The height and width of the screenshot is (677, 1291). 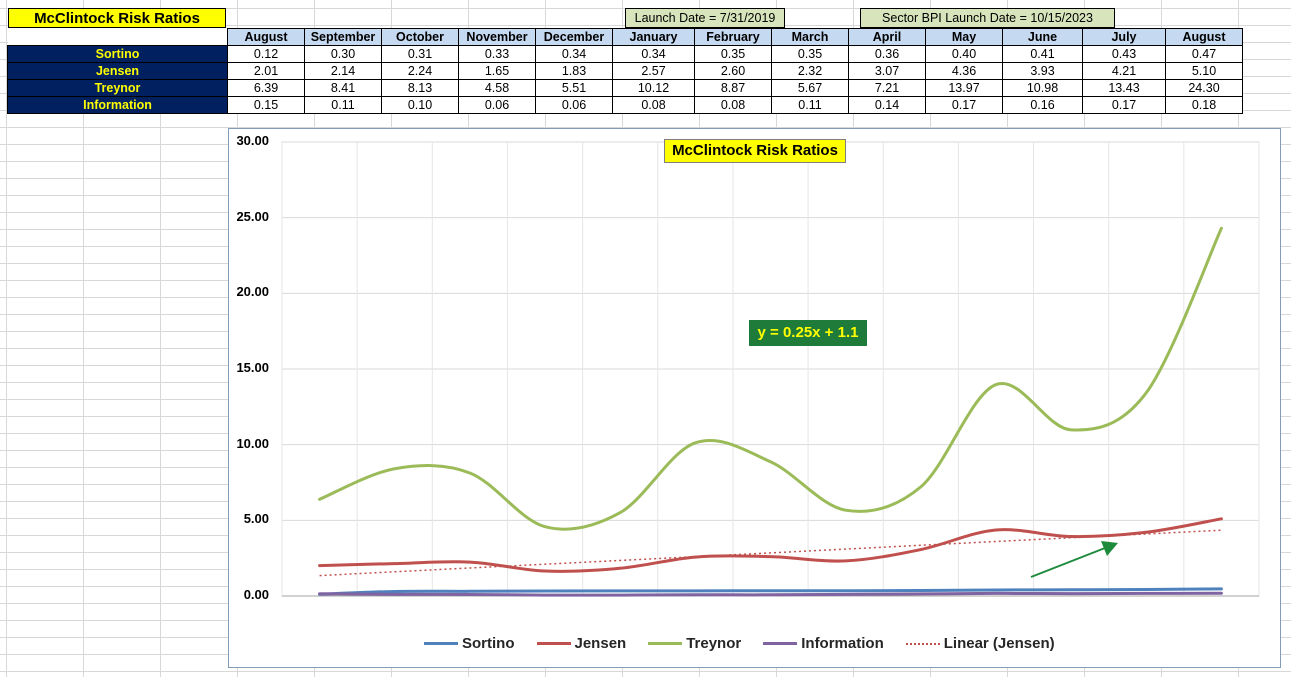 What do you see at coordinates (343, 37) in the screenshot?
I see `month-header-cell: September` at bounding box center [343, 37].